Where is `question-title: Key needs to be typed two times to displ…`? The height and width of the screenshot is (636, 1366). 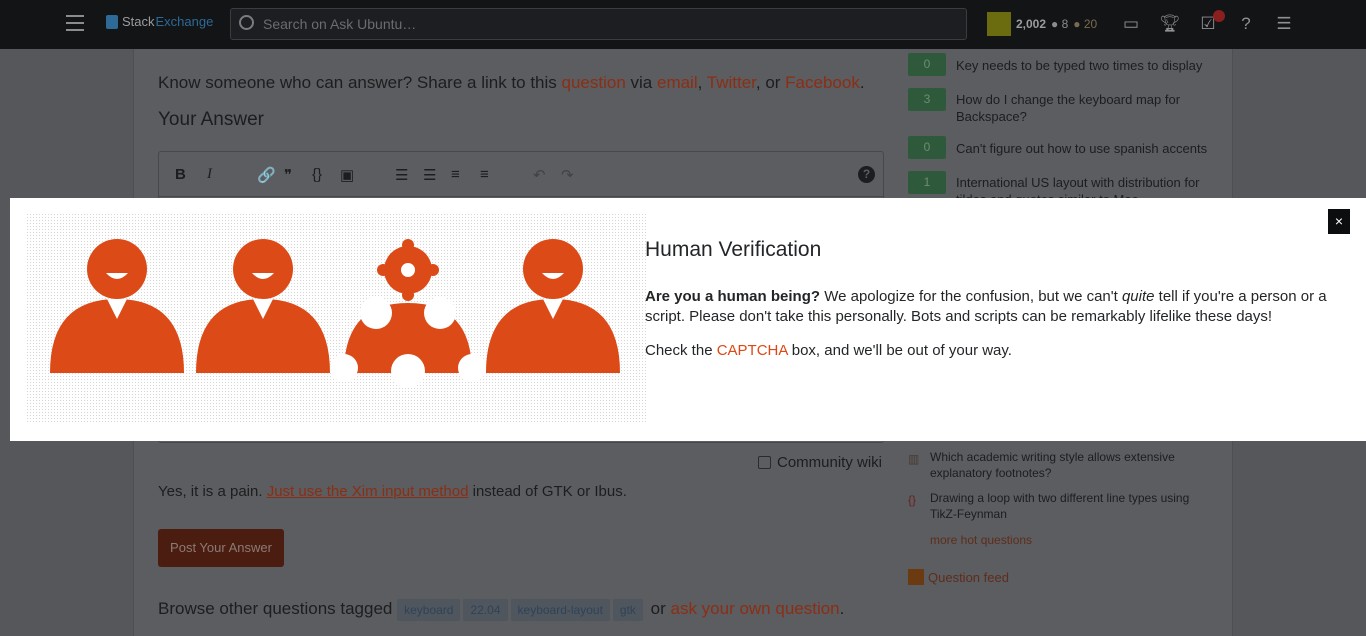 question-title: Key needs to be typed two times to displ… is located at coordinates (1079, 65).